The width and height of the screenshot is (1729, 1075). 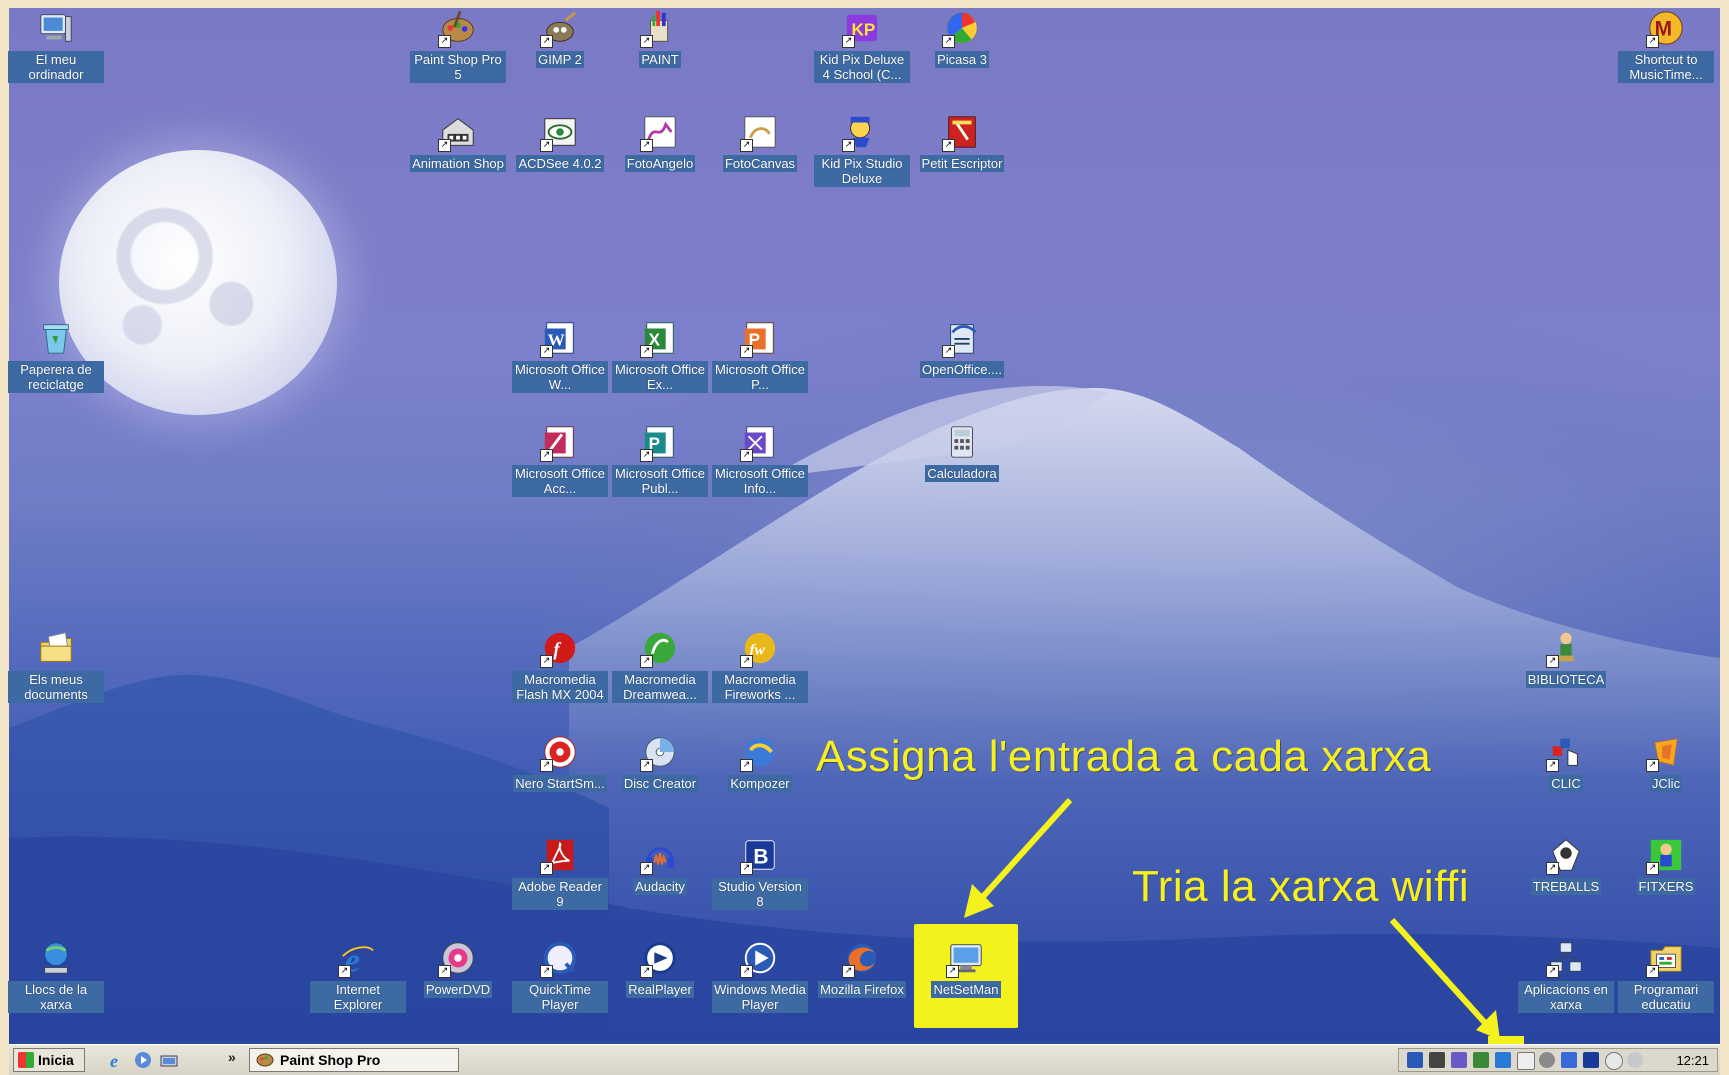 What do you see at coordinates (1481, 1060) in the screenshot?
I see `tray-sync-icon` at bounding box center [1481, 1060].